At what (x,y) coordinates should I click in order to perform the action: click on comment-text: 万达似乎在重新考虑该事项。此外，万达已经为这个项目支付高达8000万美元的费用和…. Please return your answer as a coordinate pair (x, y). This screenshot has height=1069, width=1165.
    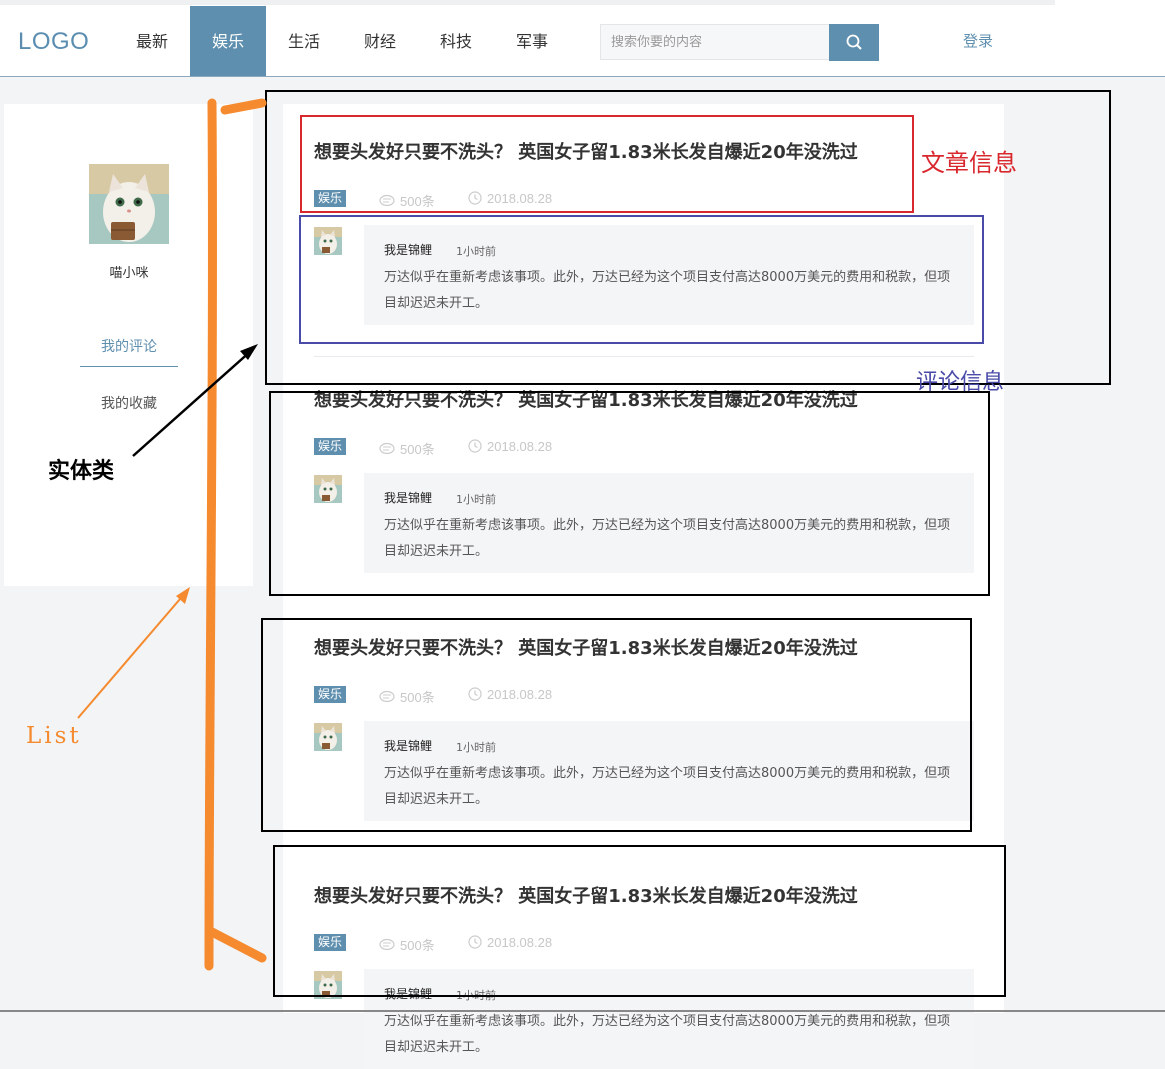
    Looking at the image, I should click on (667, 1034).